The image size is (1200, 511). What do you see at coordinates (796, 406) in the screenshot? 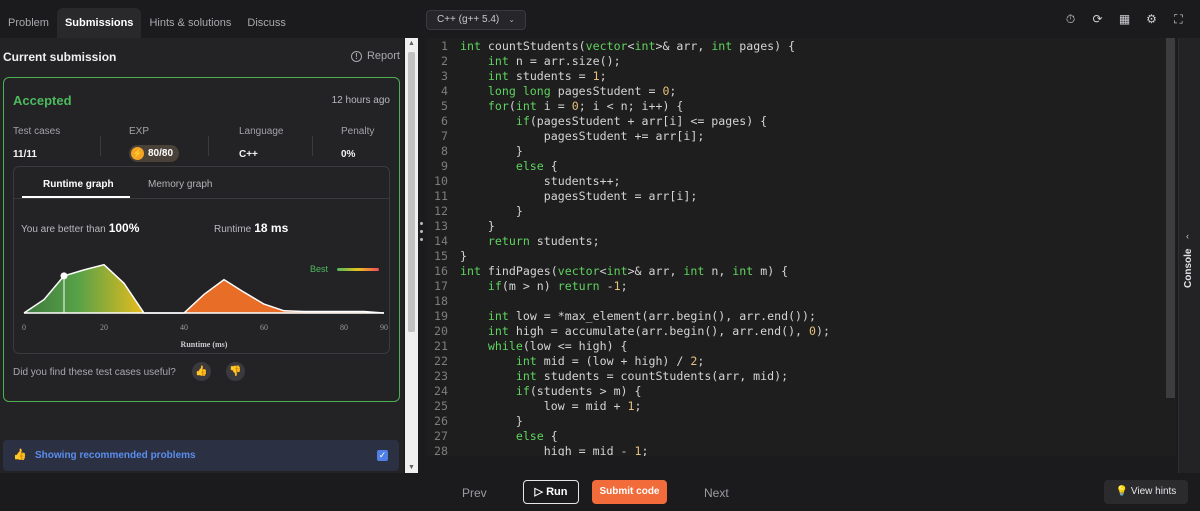
I see `code-line: 25 low = mid + 1;` at bounding box center [796, 406].